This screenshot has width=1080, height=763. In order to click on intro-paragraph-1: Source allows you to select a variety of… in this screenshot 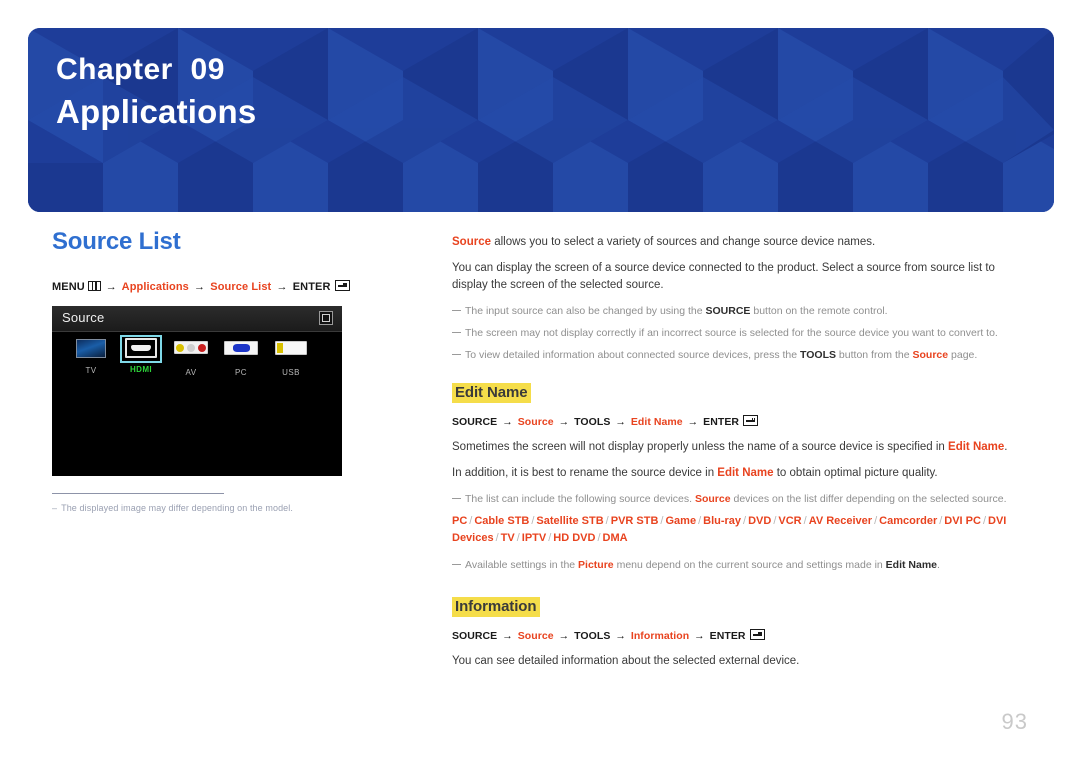, I will do `click(737, 242)`.